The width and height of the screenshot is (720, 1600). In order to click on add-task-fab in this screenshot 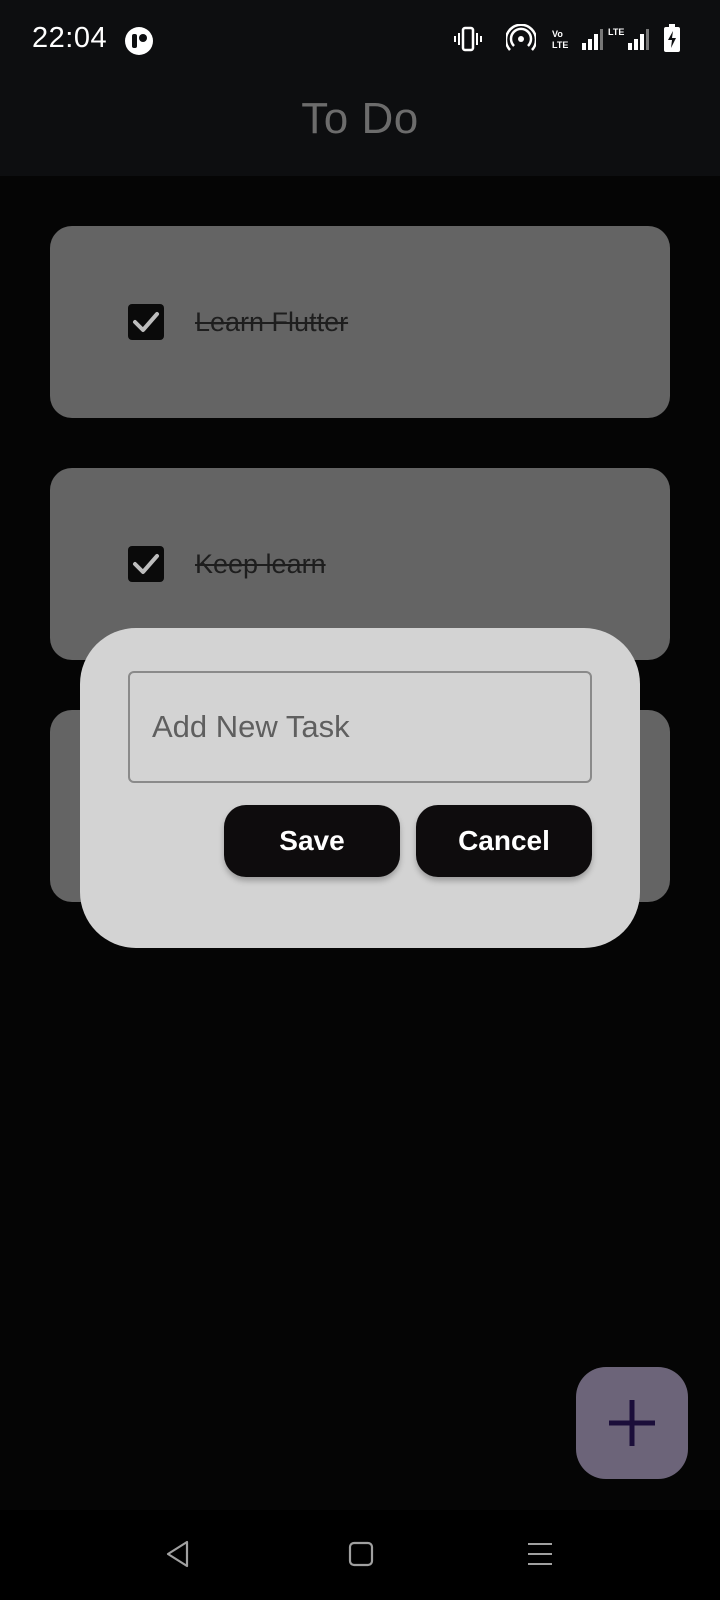, I will do `click(632, 1423)`.